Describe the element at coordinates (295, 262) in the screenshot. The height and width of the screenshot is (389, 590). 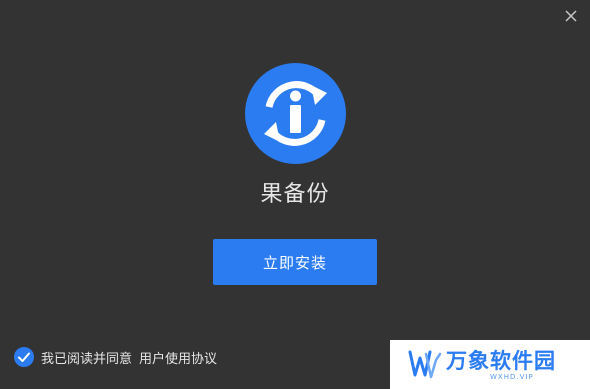
I see `install-button: 立即安装` at that location.